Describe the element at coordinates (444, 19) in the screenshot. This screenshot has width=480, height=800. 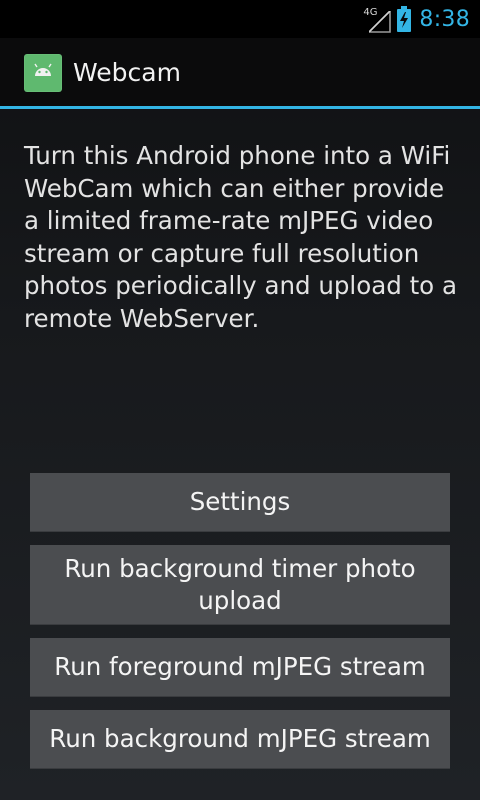
I see `status-clock: 8:38` at that location.